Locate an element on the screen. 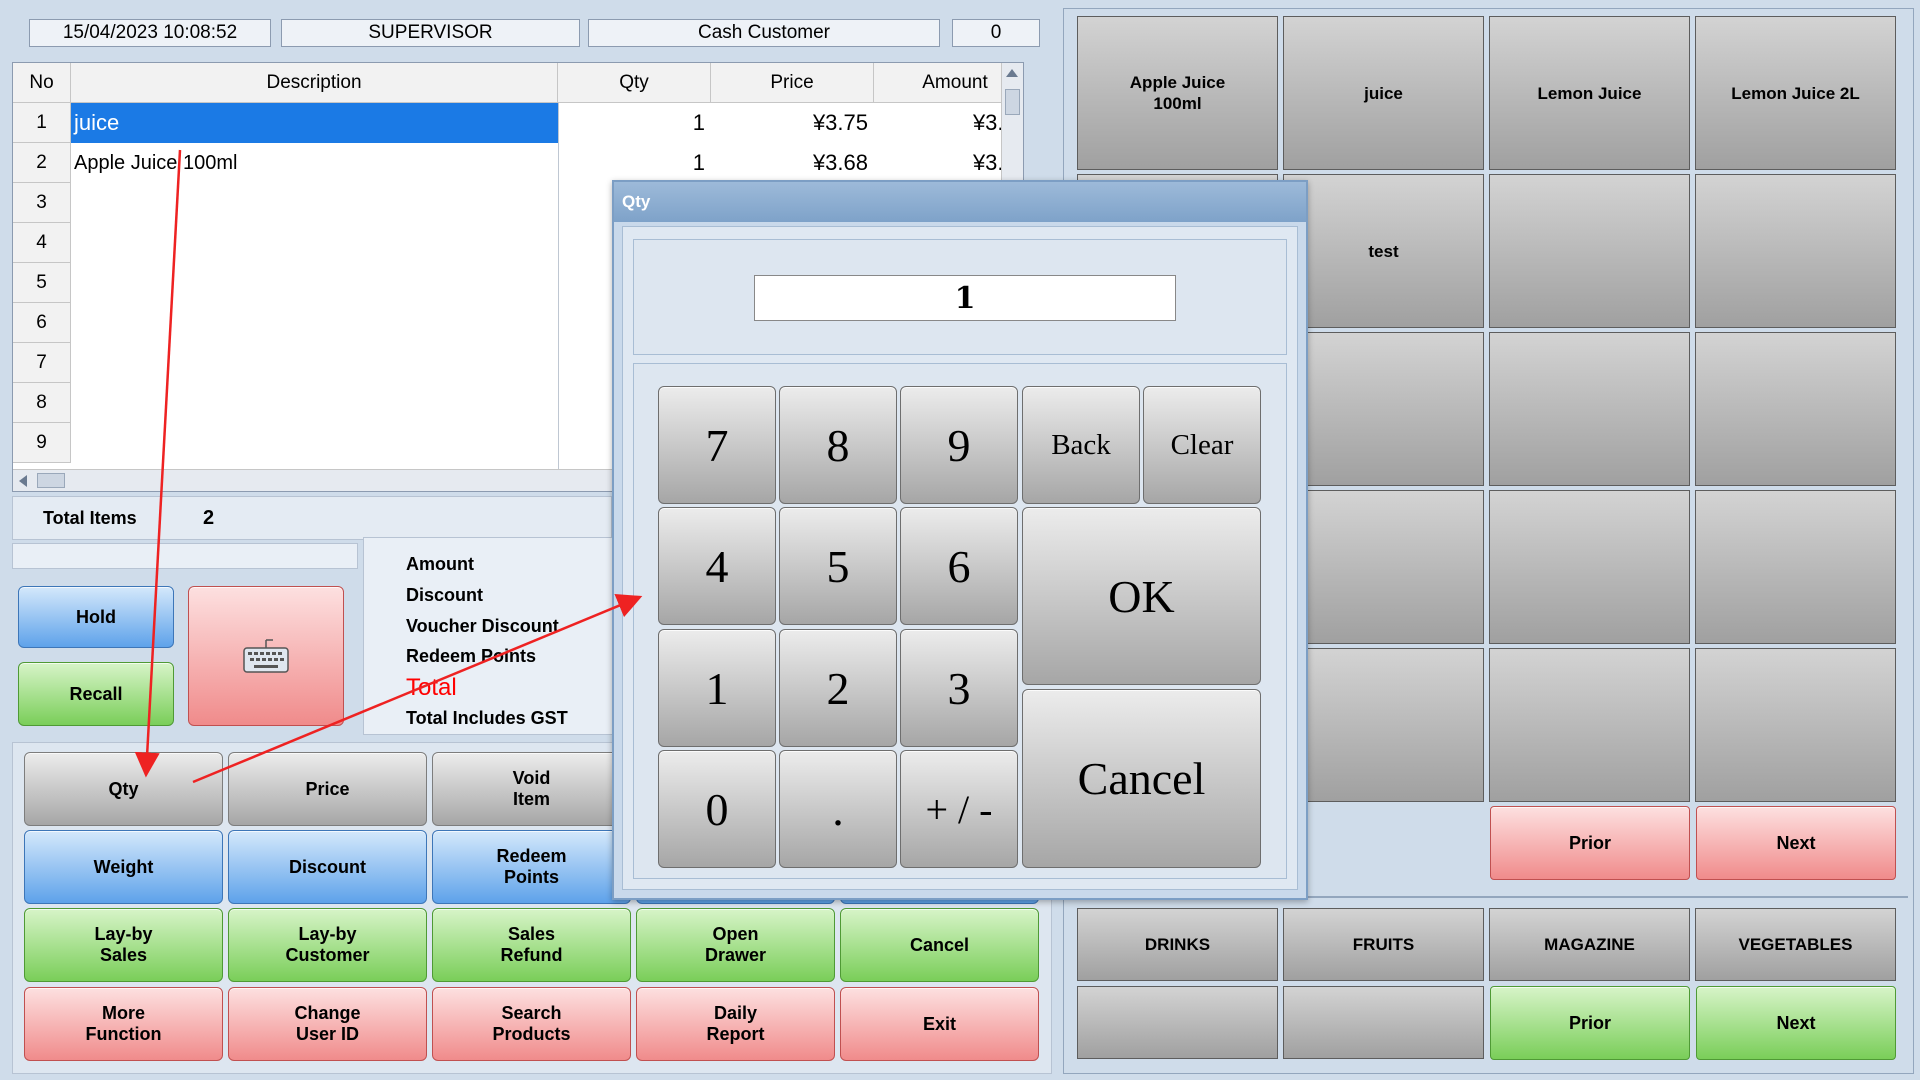 Image resolution: width=1920 pixels, height=1080 pixels. keyboard-button is located at coordinates (266, 656).